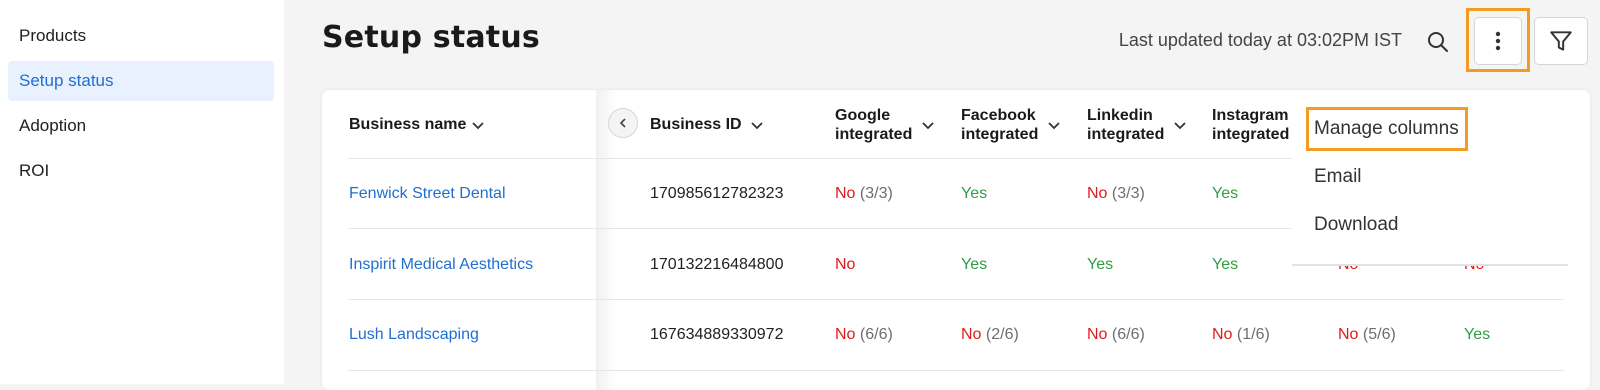  I want to click on filter-button, so click(1561, 41).